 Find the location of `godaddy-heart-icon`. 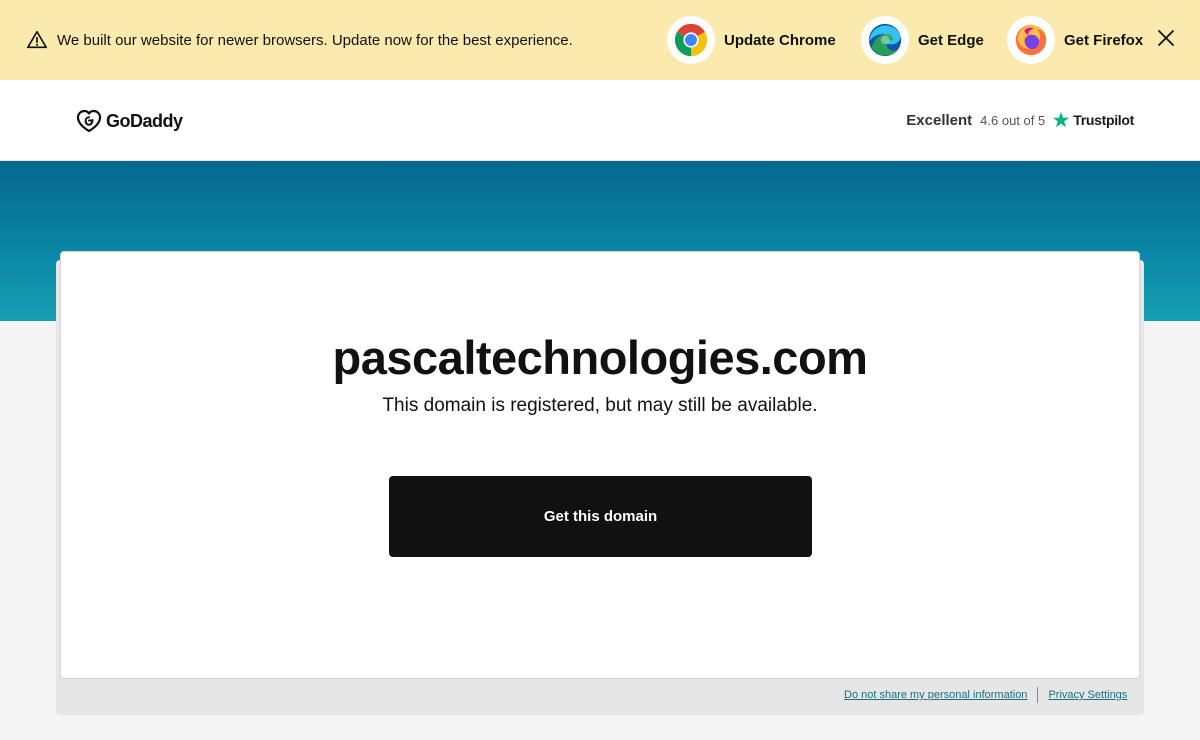

godaddy-heart-icon is located at coordinates (89, 121).